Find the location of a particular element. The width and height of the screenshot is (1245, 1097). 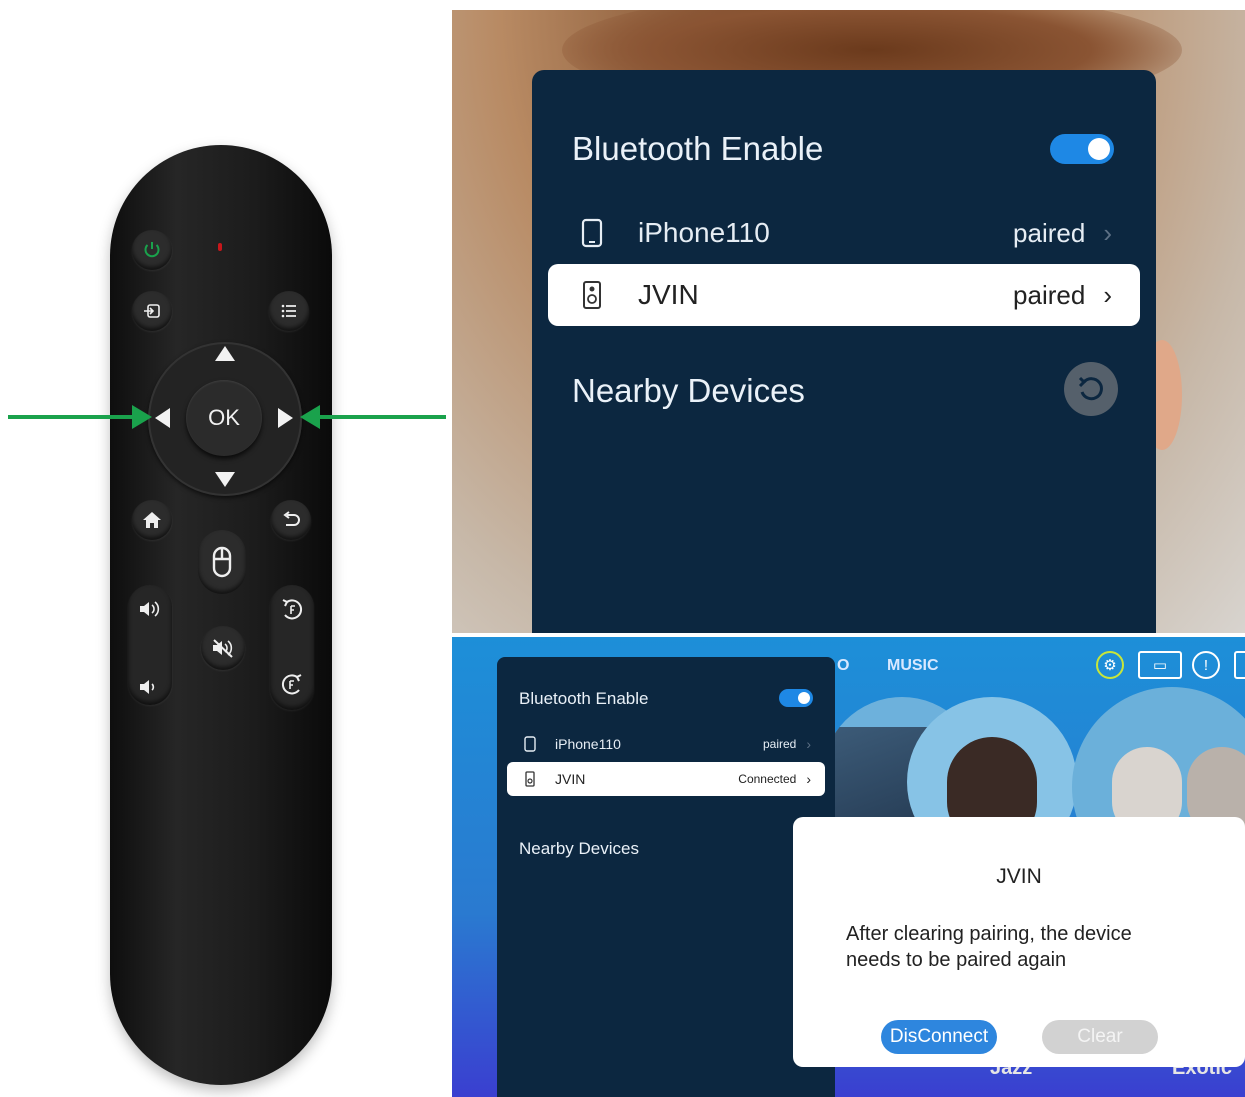

left-arrow-icon is located at coordinates (162, 418).